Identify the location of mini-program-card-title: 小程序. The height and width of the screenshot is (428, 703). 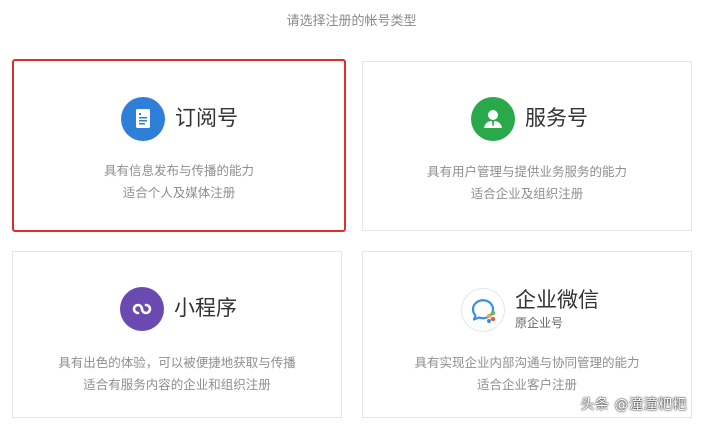
(205, 308).